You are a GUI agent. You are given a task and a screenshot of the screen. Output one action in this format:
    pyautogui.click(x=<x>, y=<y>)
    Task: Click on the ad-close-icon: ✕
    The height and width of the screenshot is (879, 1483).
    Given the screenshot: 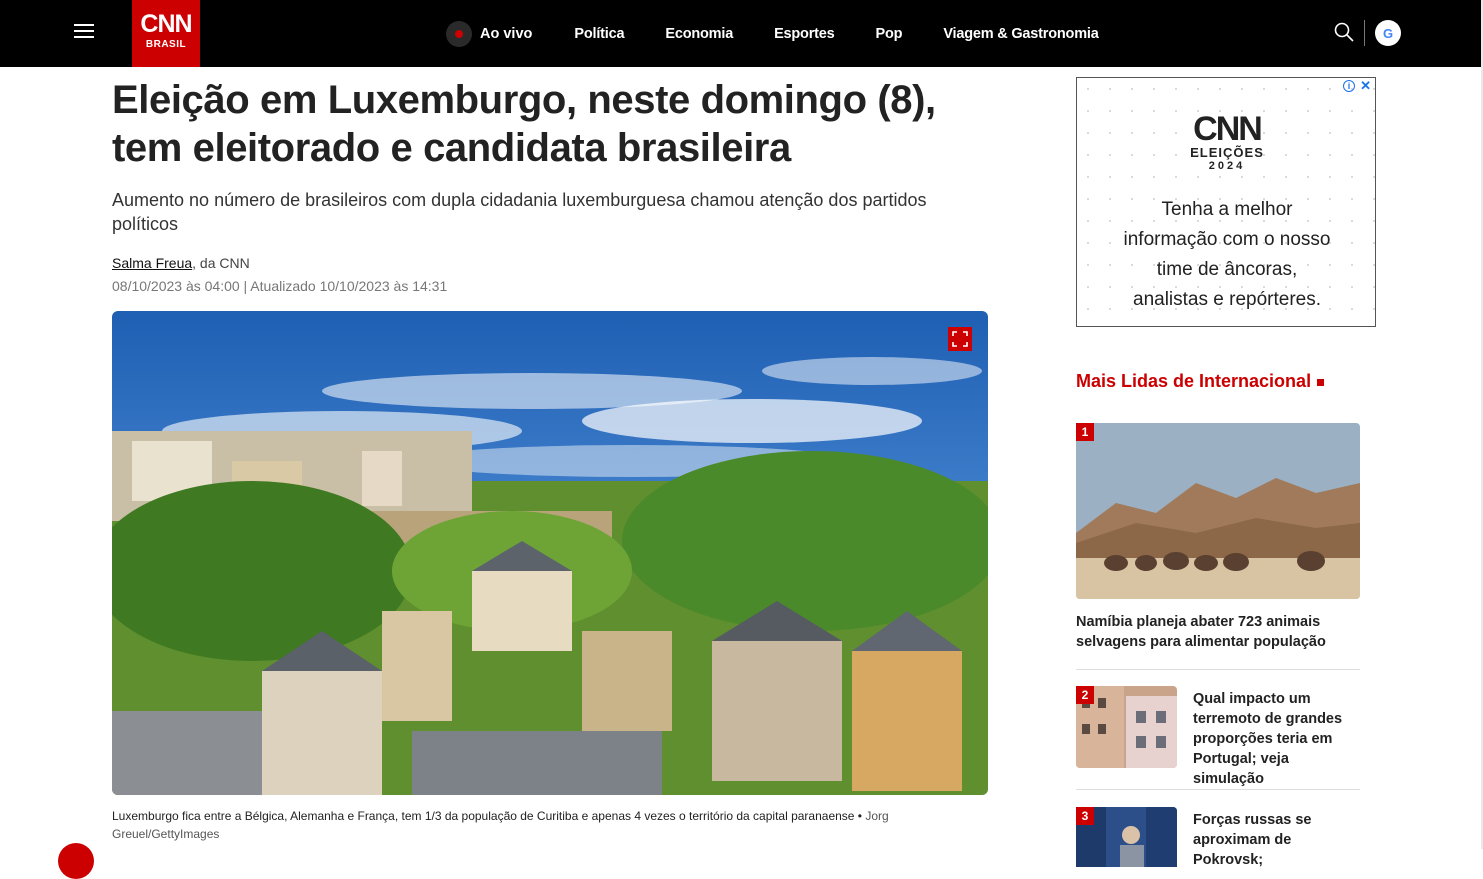 What is the action you would take?
    pyautogui.click(x=1365, y=86)
    